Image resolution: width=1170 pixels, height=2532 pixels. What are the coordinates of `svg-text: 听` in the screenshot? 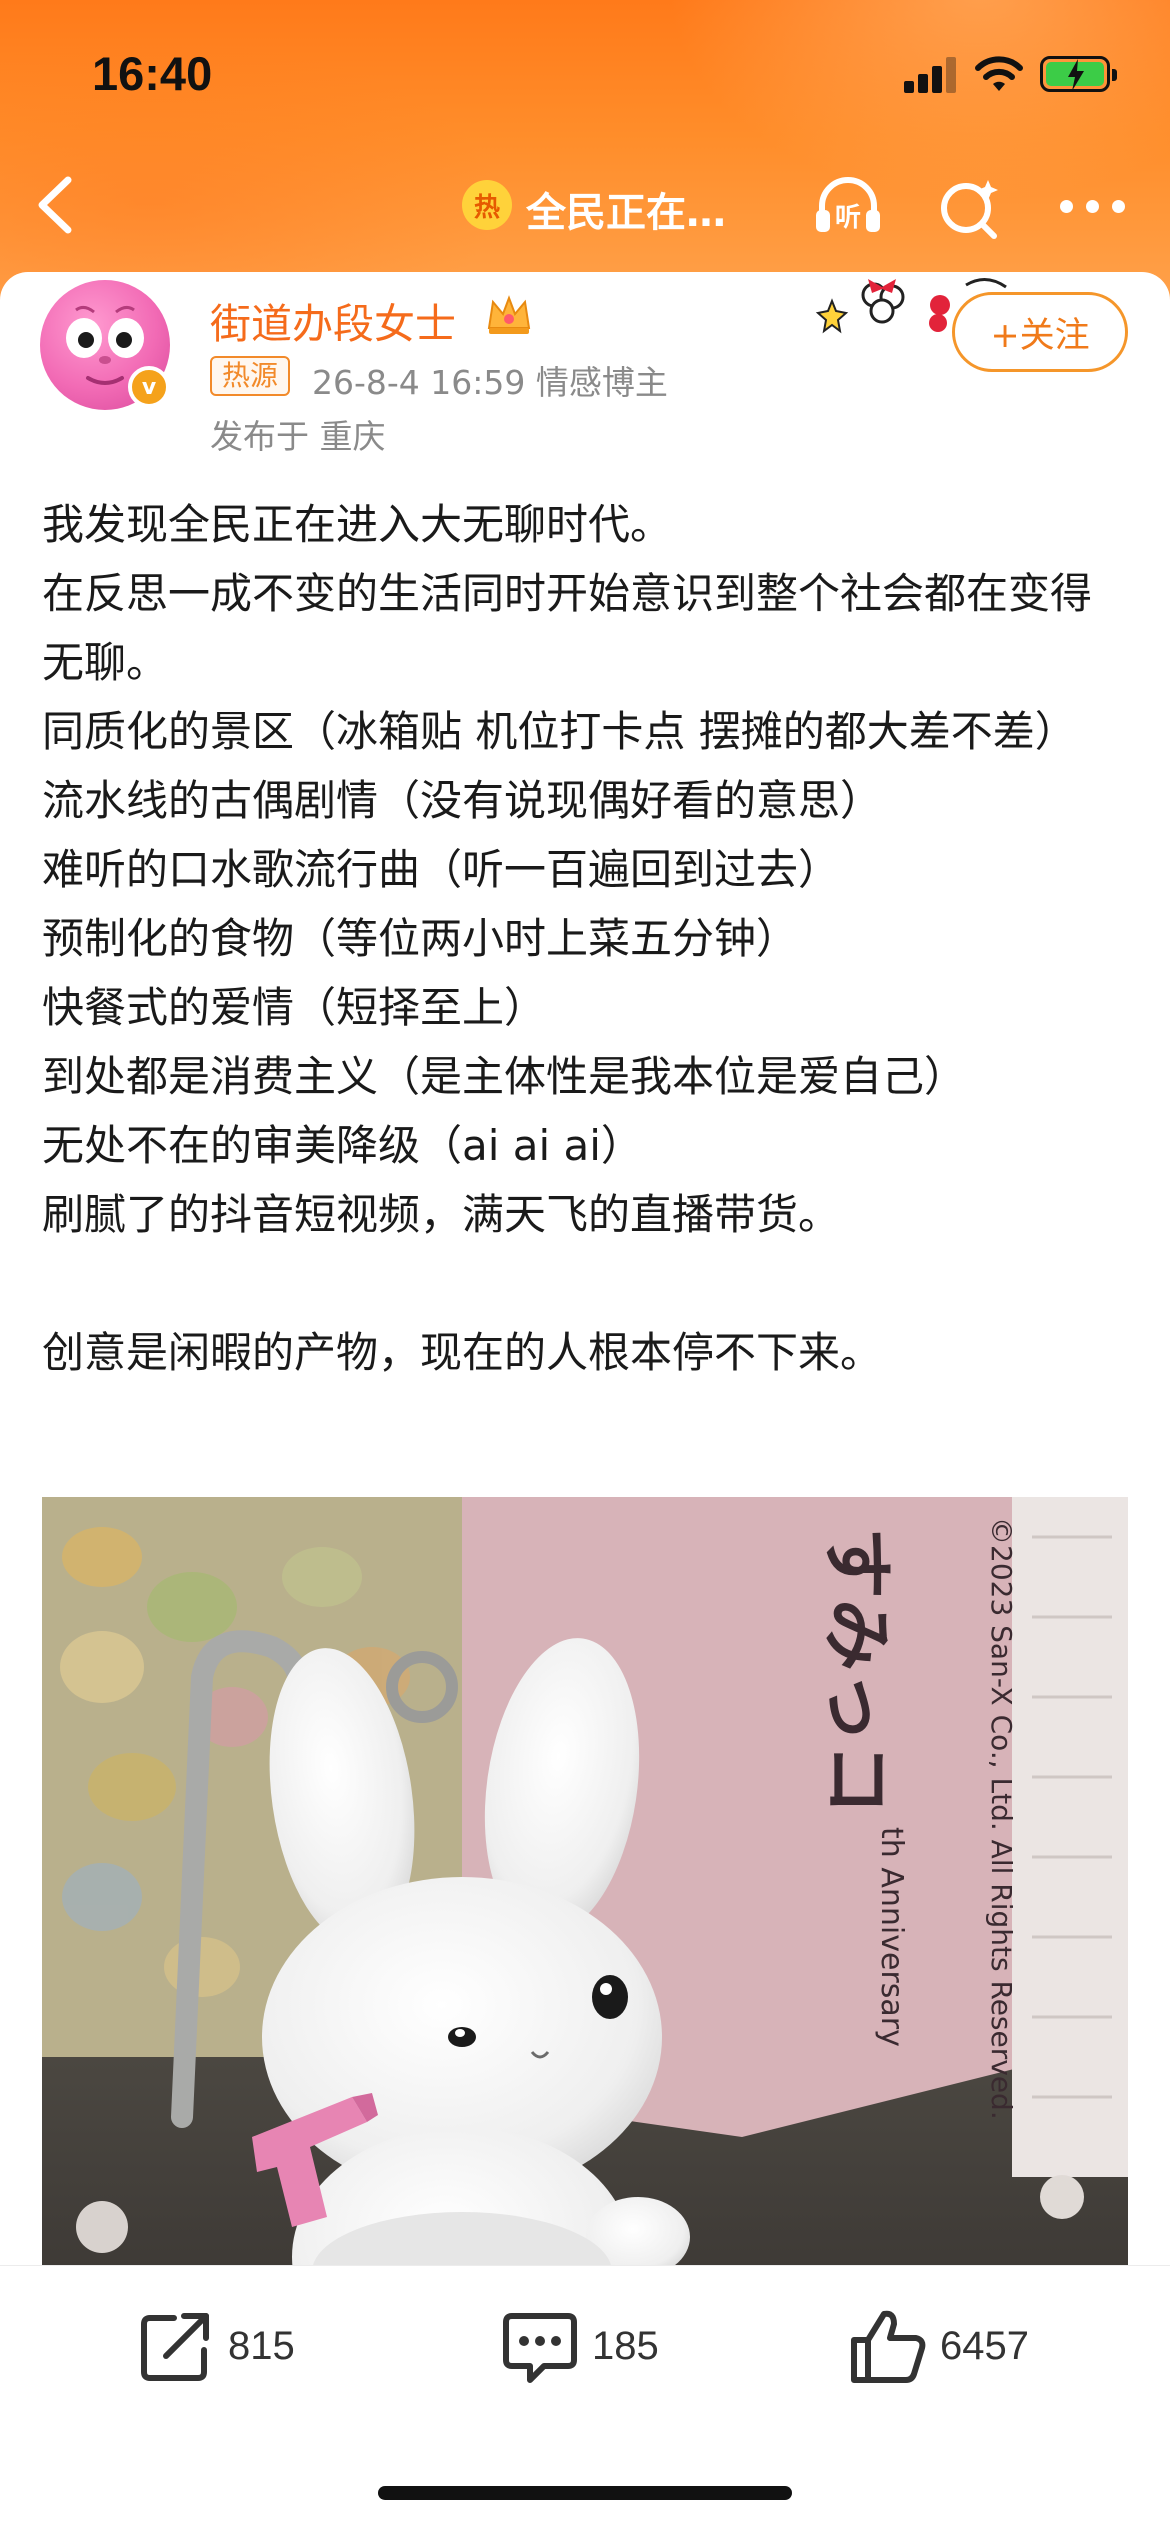 It's located at (848, 218).